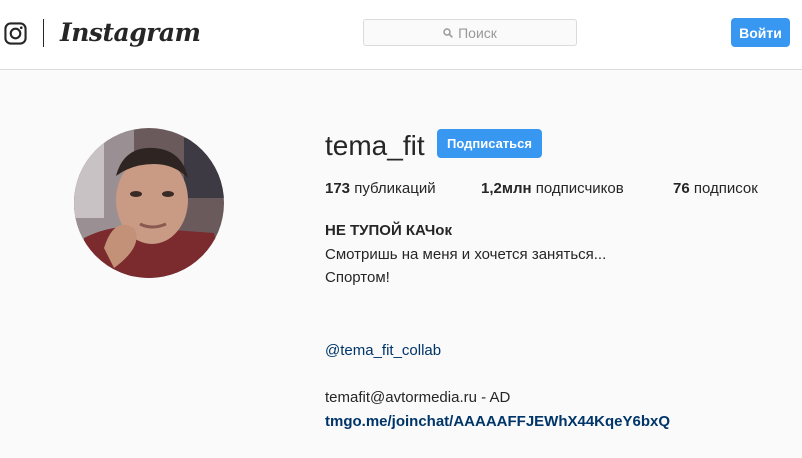  What do you see at coordinates (418, 397) in the screenshot?
I see `bio-email-text: temafit@avtormedia.ru - AD` at bounding box center [418, 397].